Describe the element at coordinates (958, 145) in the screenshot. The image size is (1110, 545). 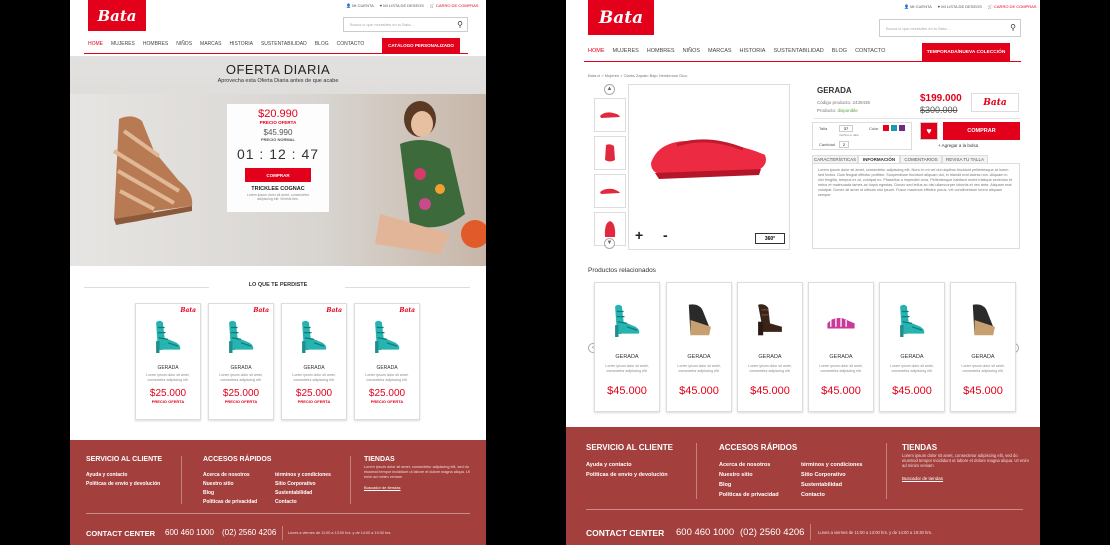
I see `add-to-bag-link: + Agregar a la bolsa` at that location.